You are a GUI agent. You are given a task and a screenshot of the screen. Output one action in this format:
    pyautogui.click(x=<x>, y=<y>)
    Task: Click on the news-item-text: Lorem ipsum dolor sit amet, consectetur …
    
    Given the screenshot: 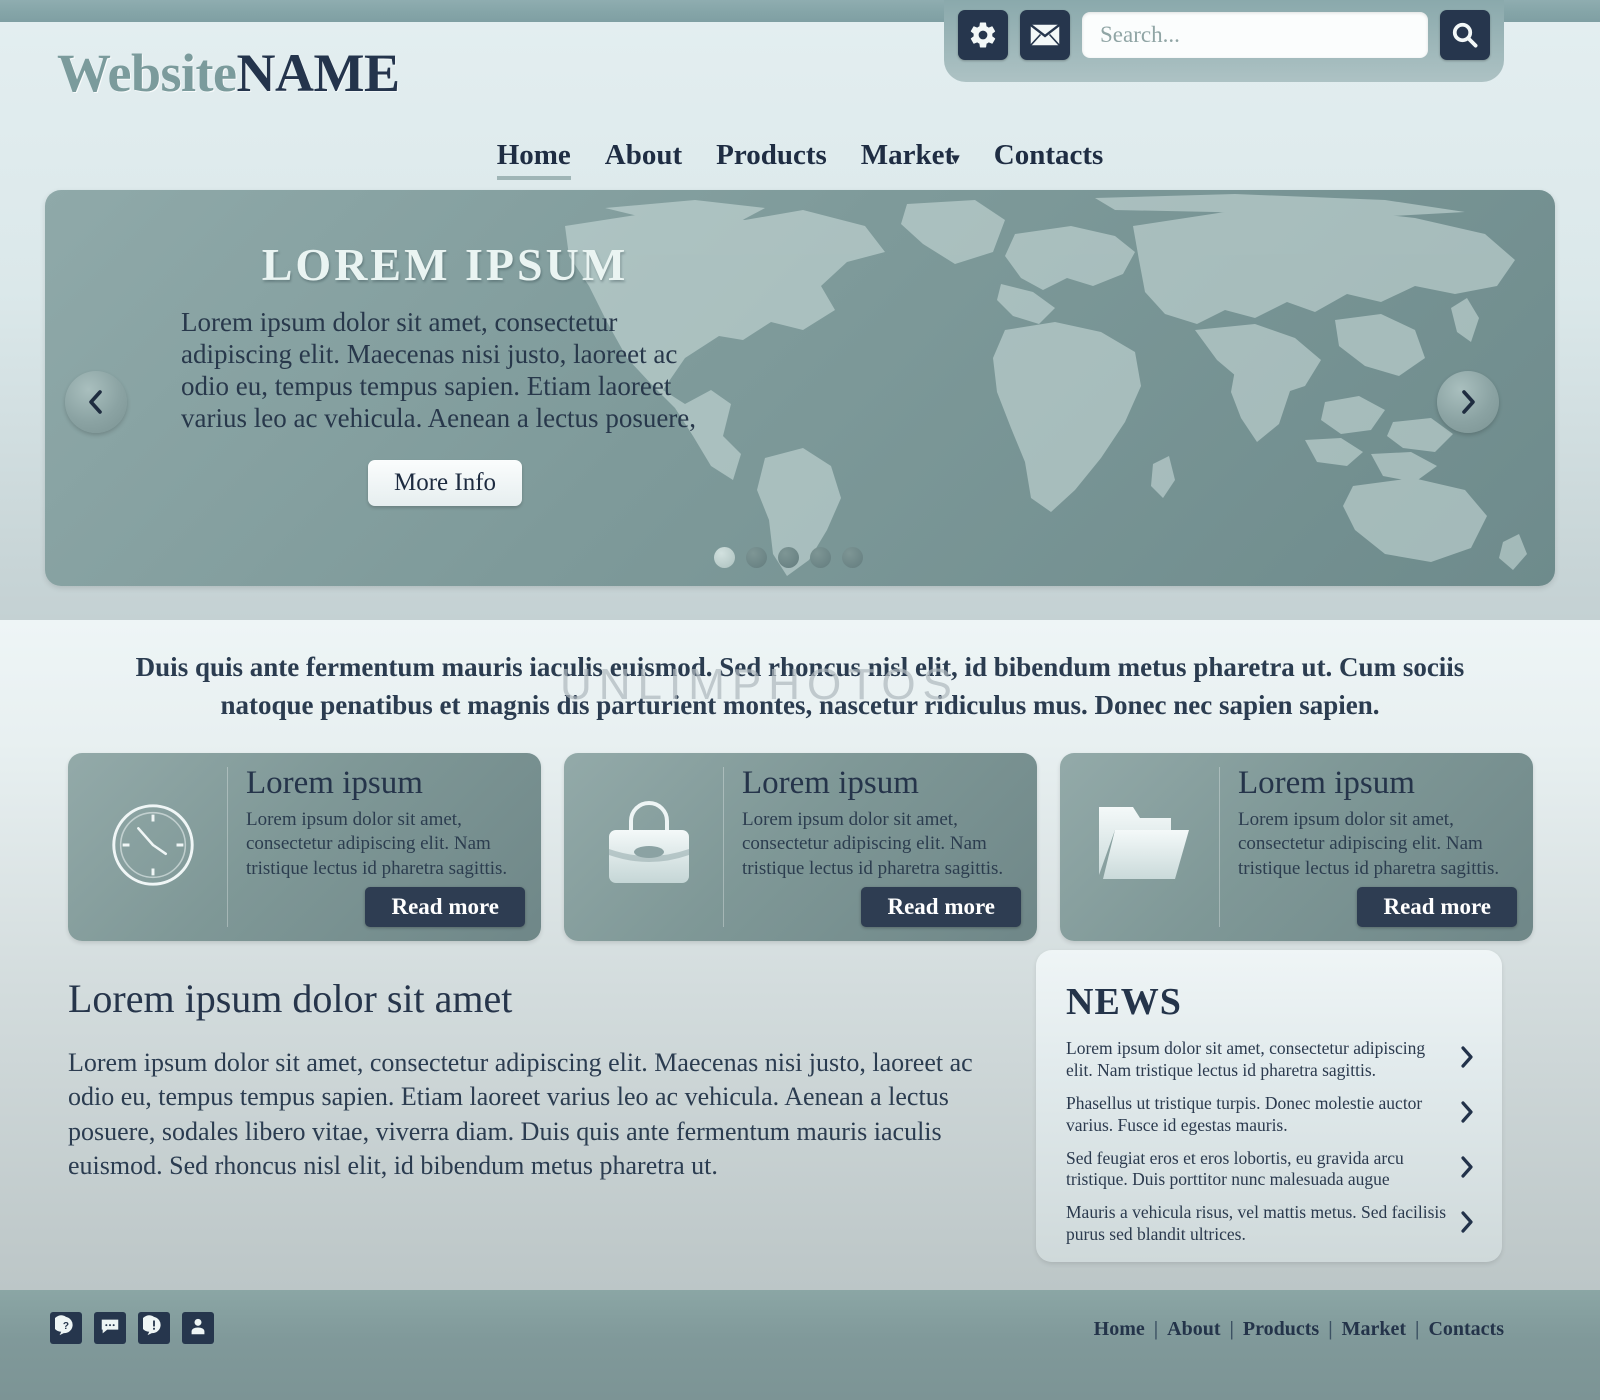 What is the action you would take?
    pyautogui.click(x=1246, y=1059)
    